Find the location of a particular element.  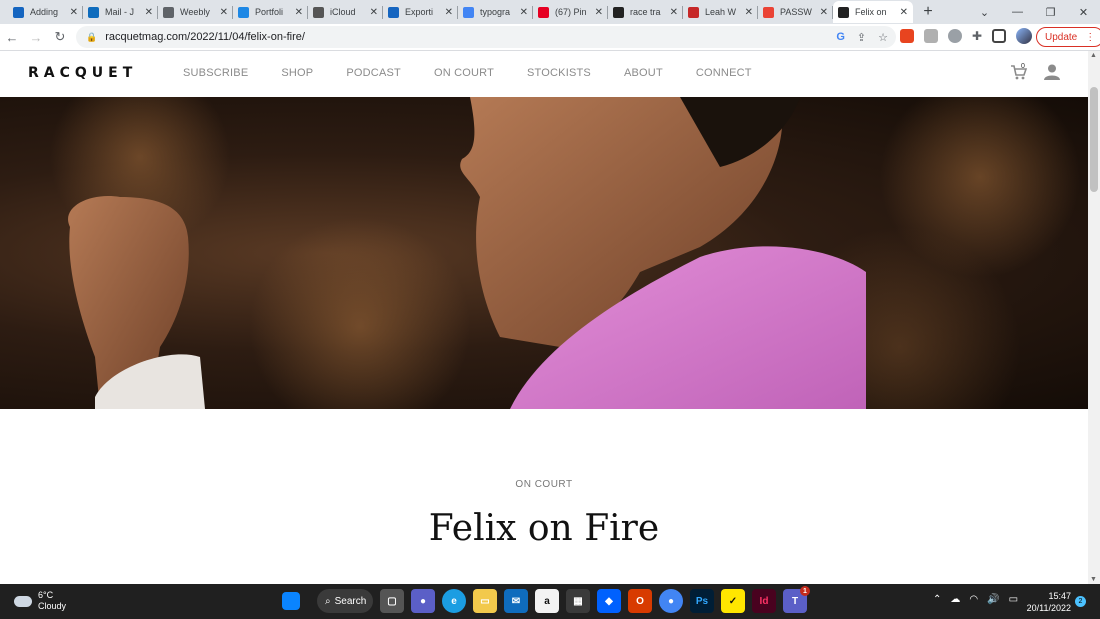

taskbar-search-button: ⌕ Search is located at coordinates (345, 601).